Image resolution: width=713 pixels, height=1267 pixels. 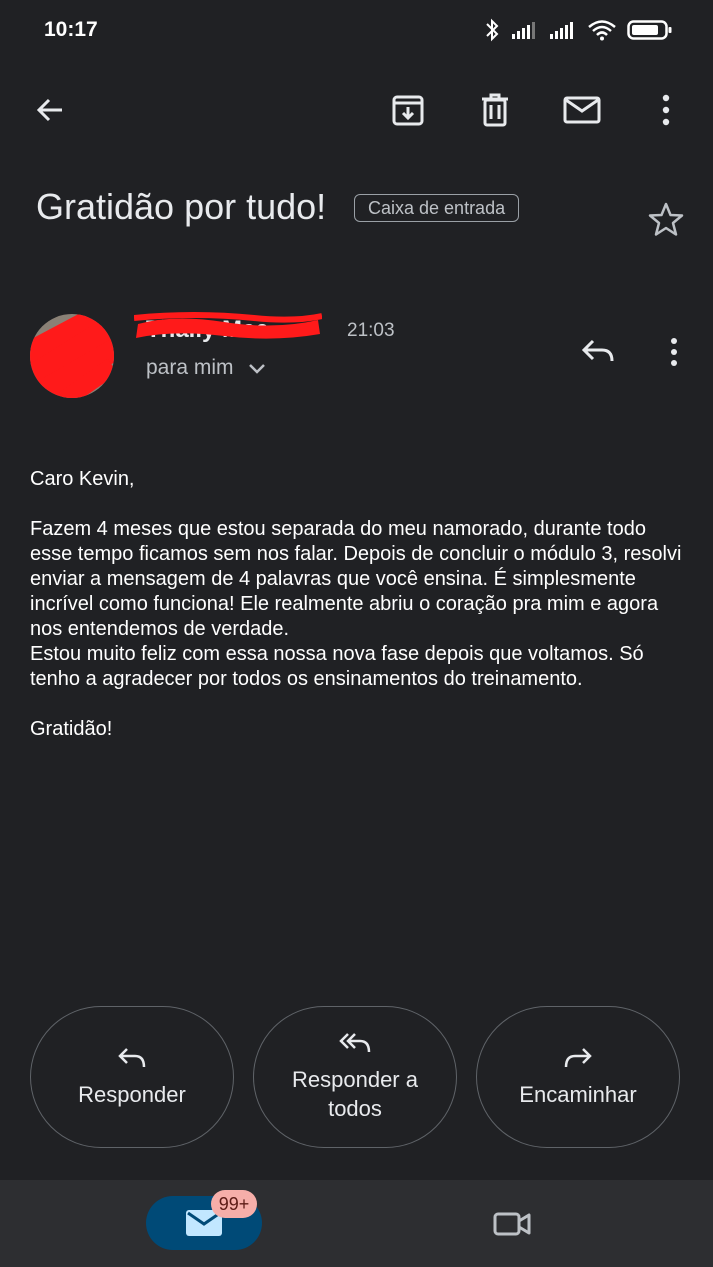 What do you see at coordinates (132, 1094) in the screenshot?
I see `reply-action-label: Responder` at bounding box center [132, 1094].